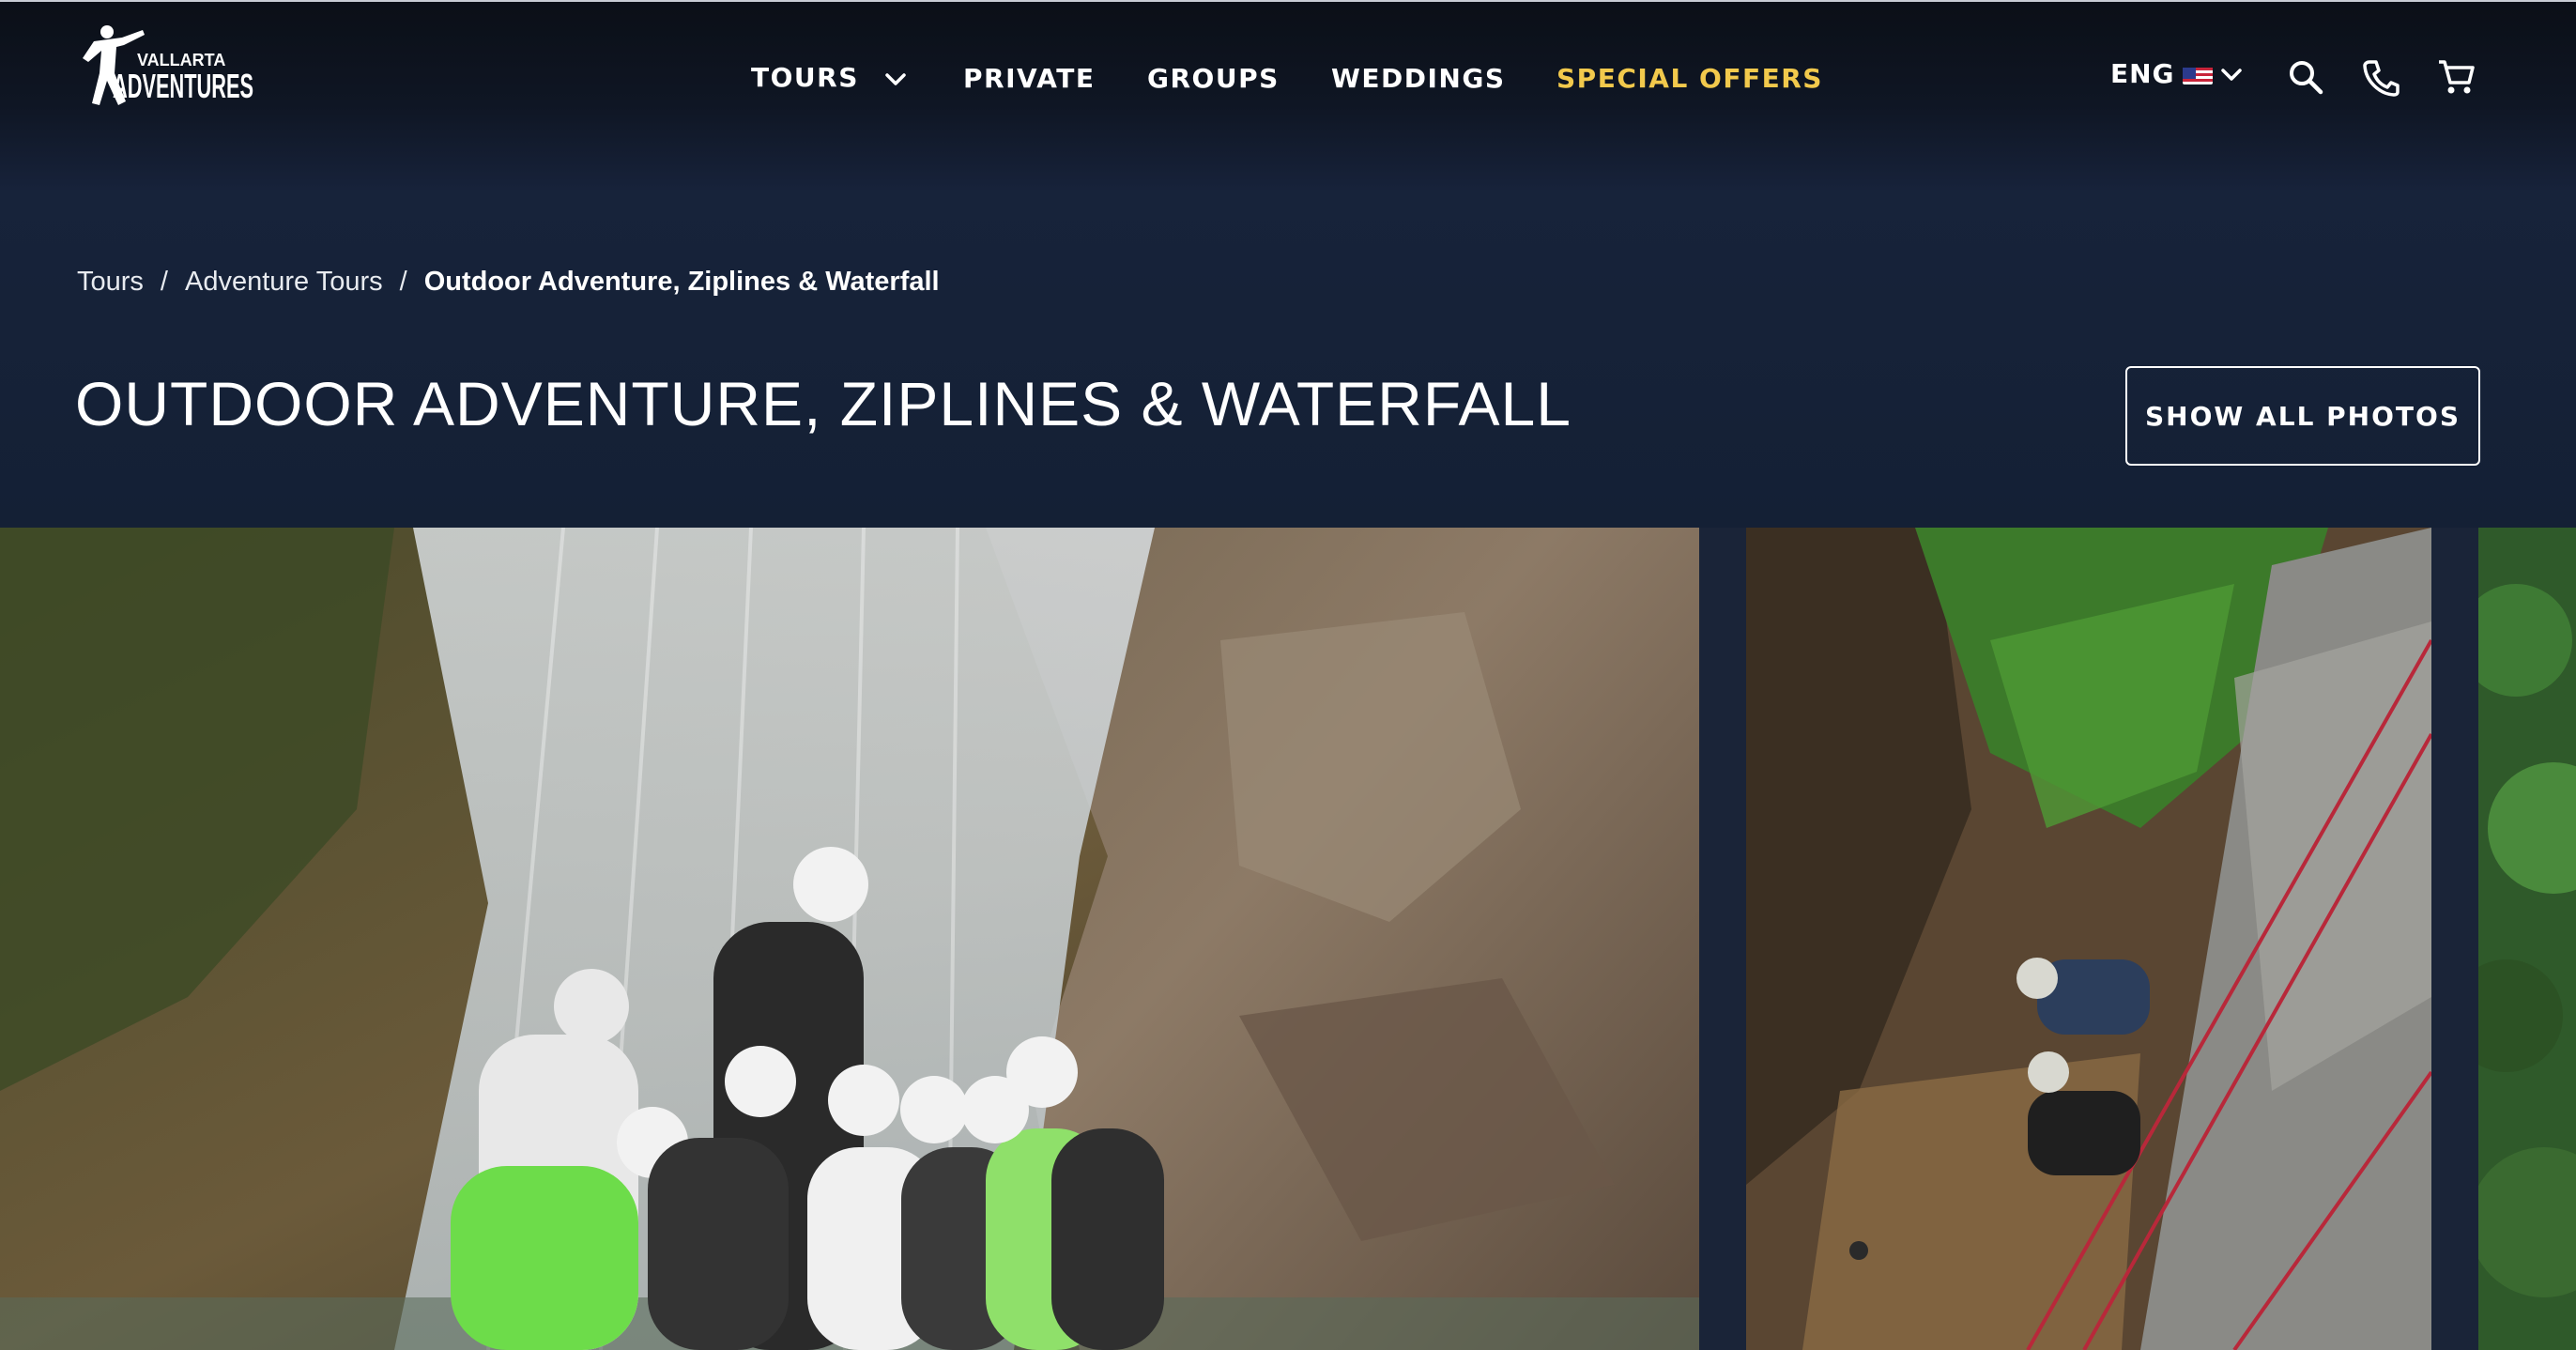 This screenshot has width=2576, height=1350. I want to click on nav-weddings: WEDDINGS, so click(1419, 78).